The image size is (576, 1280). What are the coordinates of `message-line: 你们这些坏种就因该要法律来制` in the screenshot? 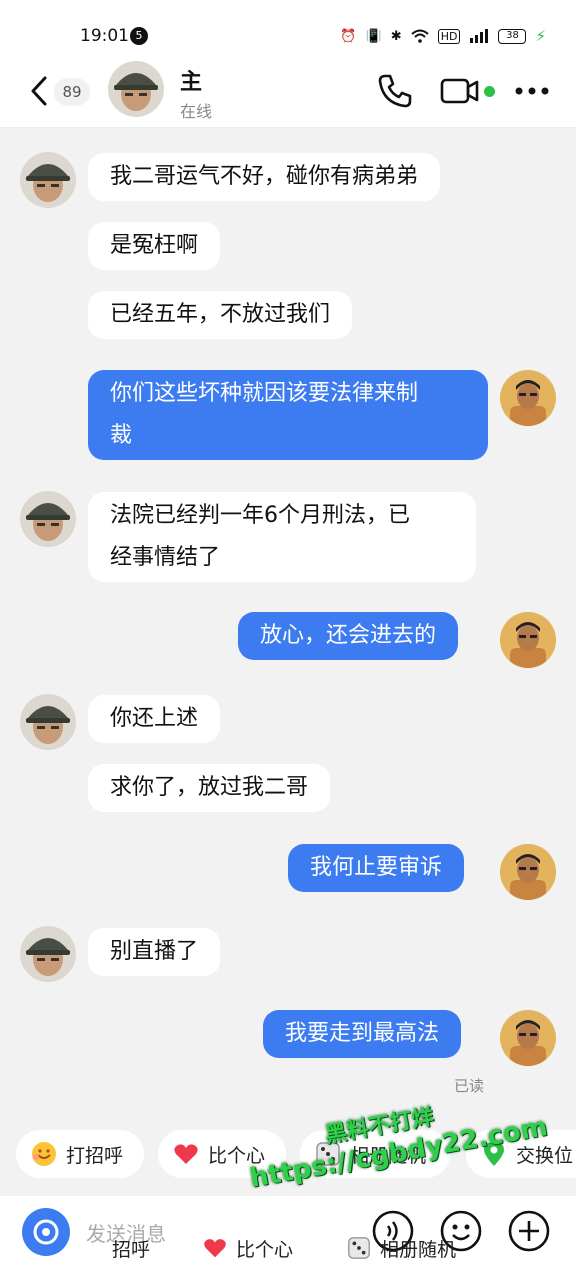 It's located at (264, 393).